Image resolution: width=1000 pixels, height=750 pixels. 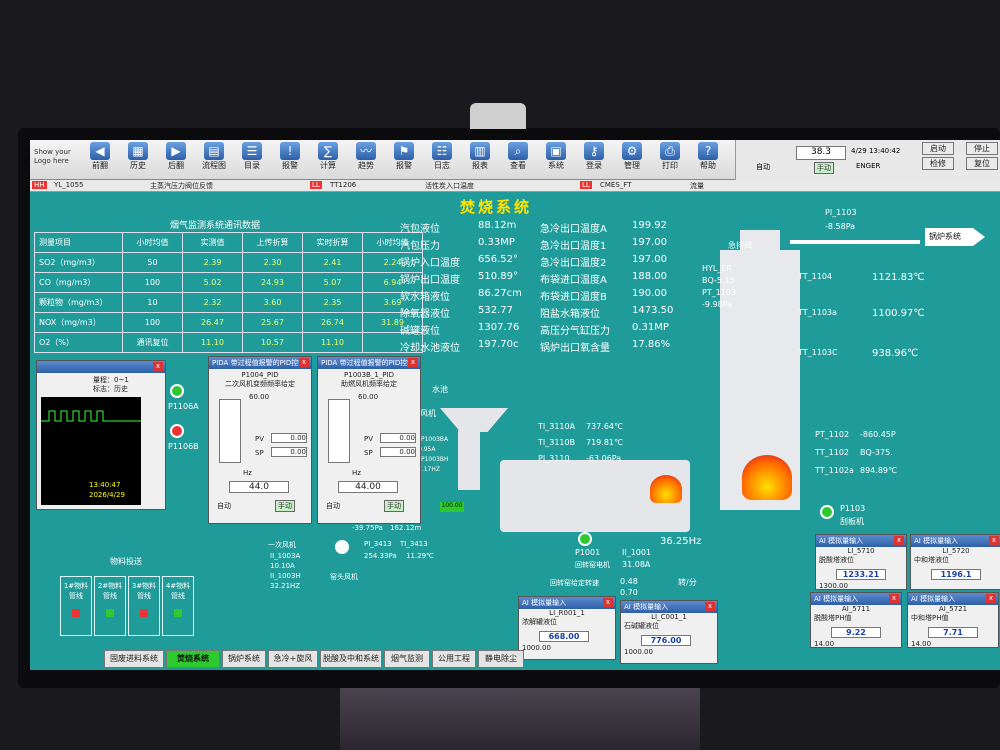 I want to click on ii-1003b-value: 32.21HZ, so click(x=285, y=586).